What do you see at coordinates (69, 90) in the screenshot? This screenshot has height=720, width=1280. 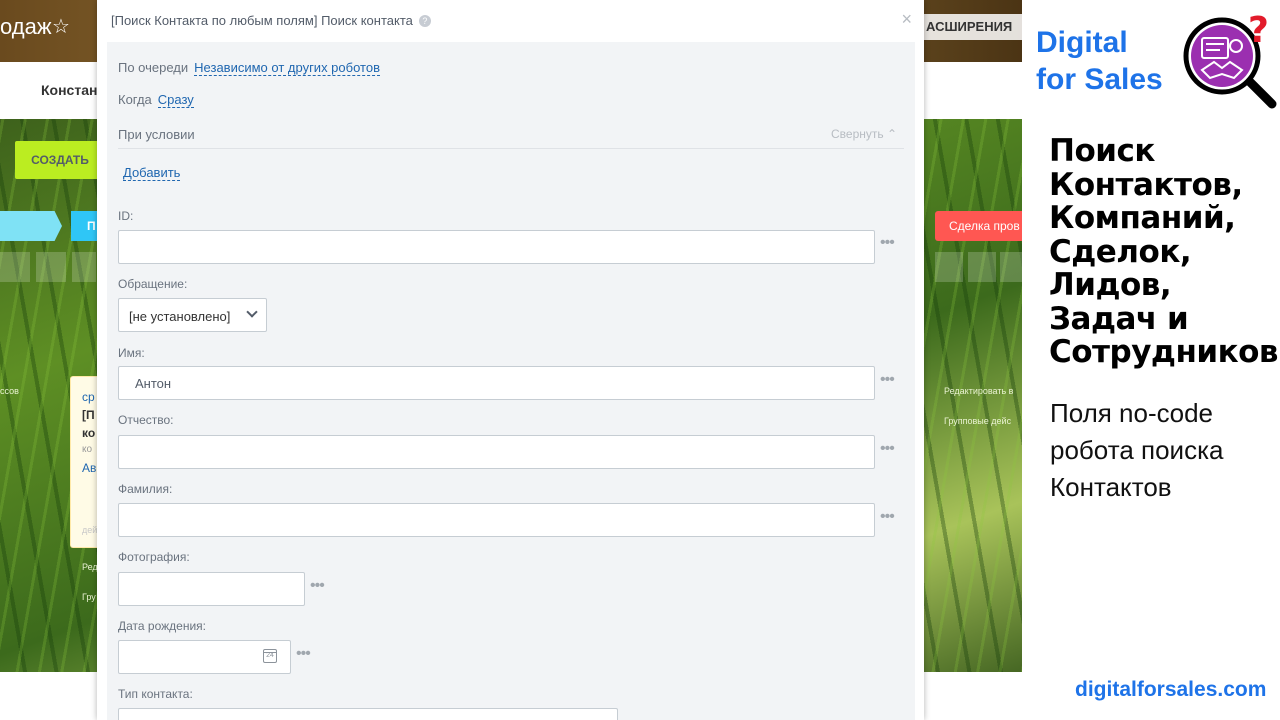 I see `crm-tab-contacts: Констан` at bounding box center [69, 90].